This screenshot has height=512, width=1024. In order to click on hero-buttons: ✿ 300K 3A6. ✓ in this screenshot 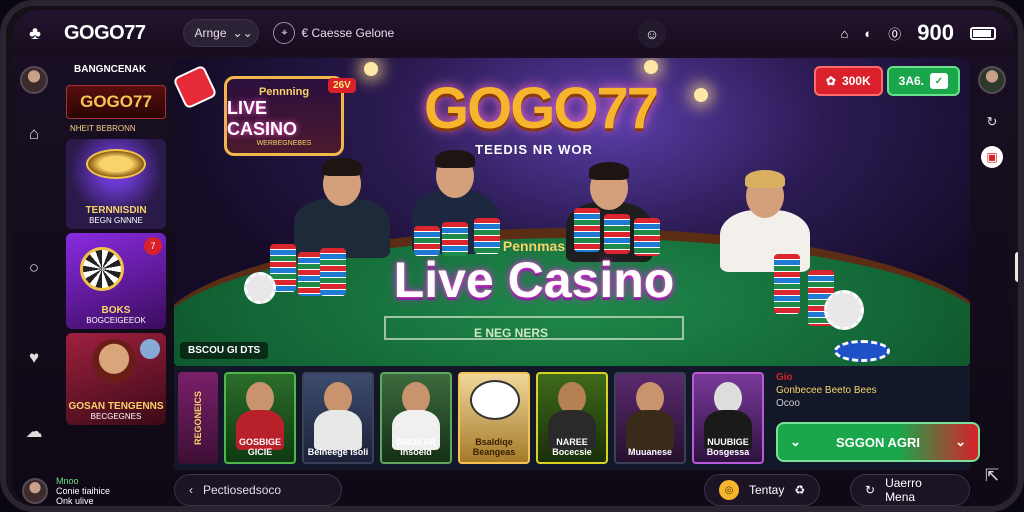, I will do `click(886, 81)`.